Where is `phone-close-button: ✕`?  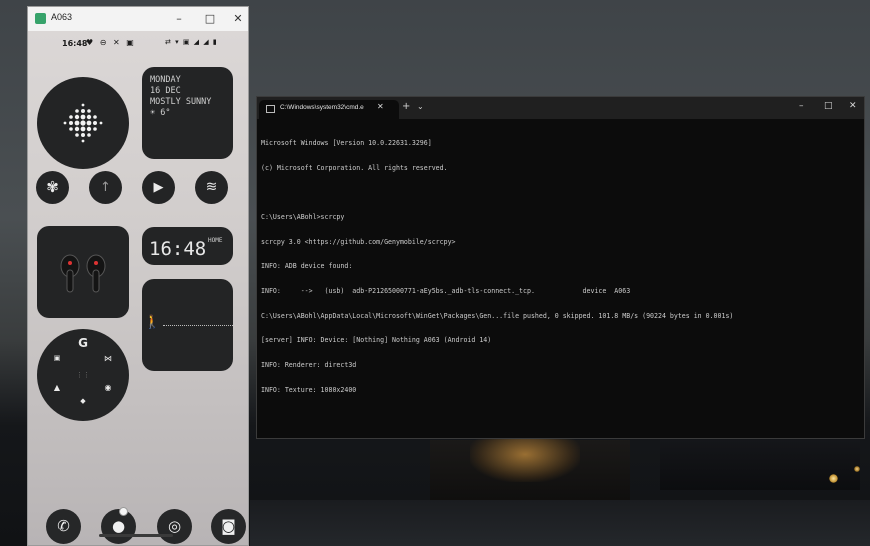
phone-close-button: ✕ is located at coordinates (238, 19).